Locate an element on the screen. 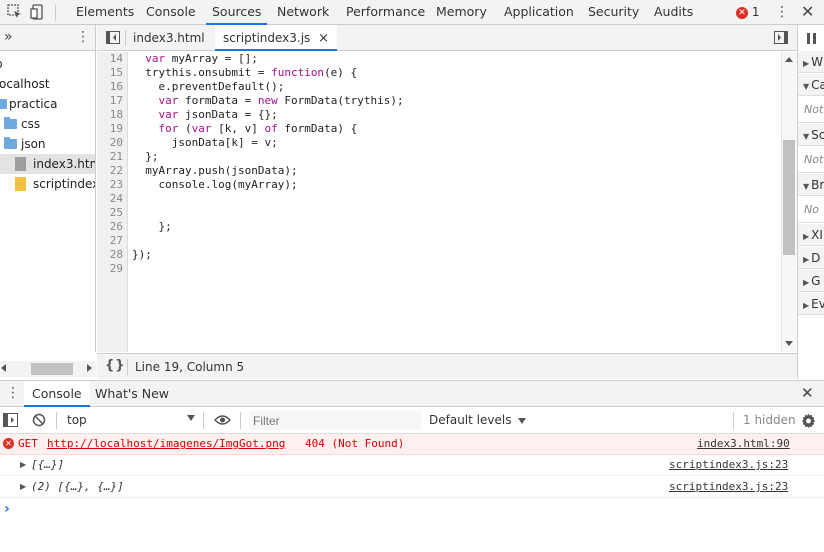 This screenshot has height=552, width=824. section-event-listeners: ▶Ev is located at coordinates (811, 304).